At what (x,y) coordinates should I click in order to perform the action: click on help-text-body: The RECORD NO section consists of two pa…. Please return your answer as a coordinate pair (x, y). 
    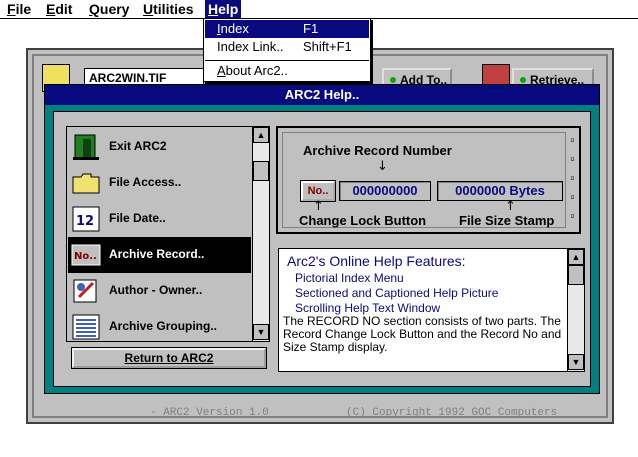
    Looking at the image, I should click on (422, 334).